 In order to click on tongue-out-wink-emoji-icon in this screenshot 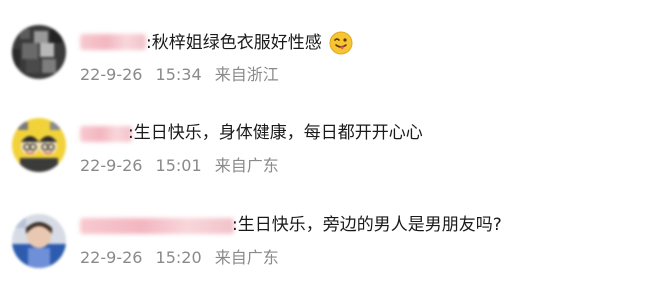, I will do `click(341, 43)`.